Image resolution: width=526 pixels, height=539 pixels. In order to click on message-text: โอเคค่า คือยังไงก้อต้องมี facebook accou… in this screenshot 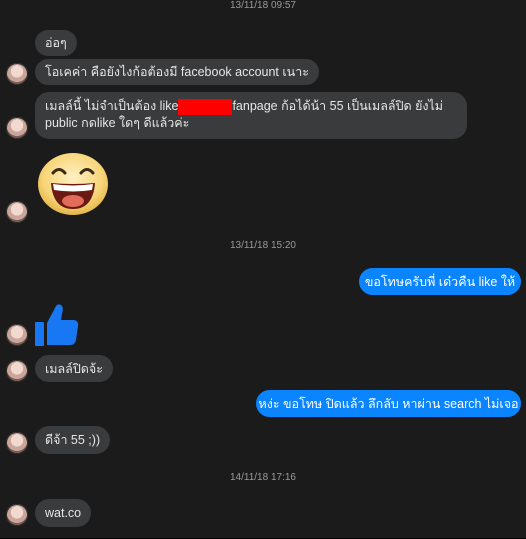, I will do `click(177, 72)`.